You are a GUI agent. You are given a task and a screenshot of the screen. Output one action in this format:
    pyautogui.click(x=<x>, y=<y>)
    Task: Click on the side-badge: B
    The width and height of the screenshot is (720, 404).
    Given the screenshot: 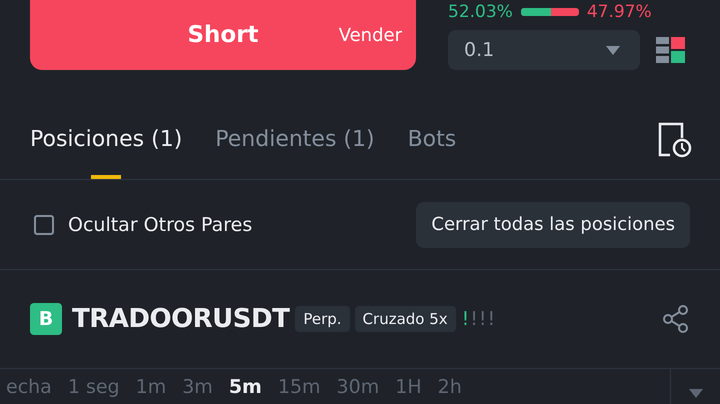 What is the action you would take?
    pyautogui.click(x=46, y=319)
    